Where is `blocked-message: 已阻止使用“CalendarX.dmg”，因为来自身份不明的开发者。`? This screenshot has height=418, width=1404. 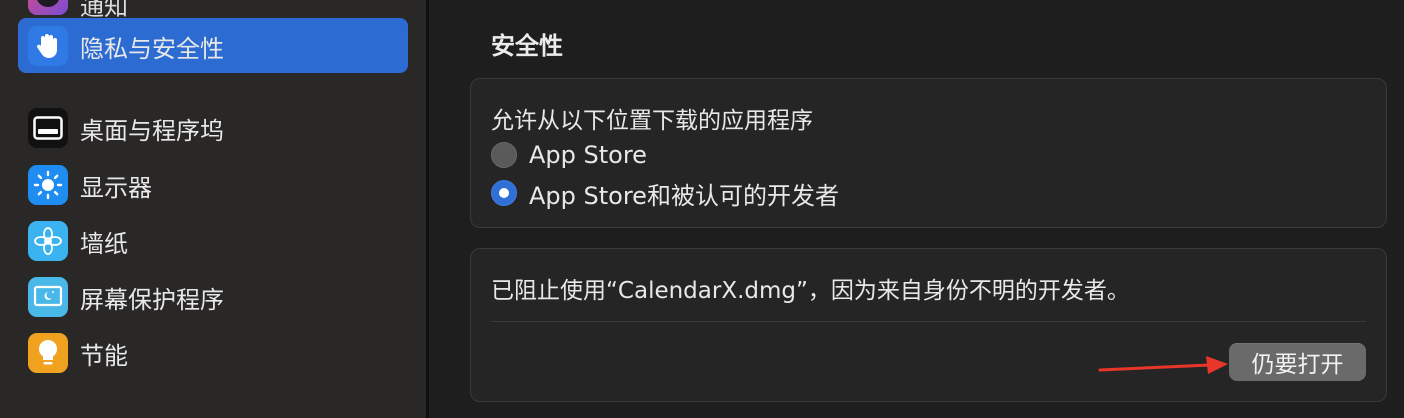
blocked-message: 已阻止使用“CalendarX.dmg”，因为来自身份不明的开发者。 is located at coordinates (810, 291).